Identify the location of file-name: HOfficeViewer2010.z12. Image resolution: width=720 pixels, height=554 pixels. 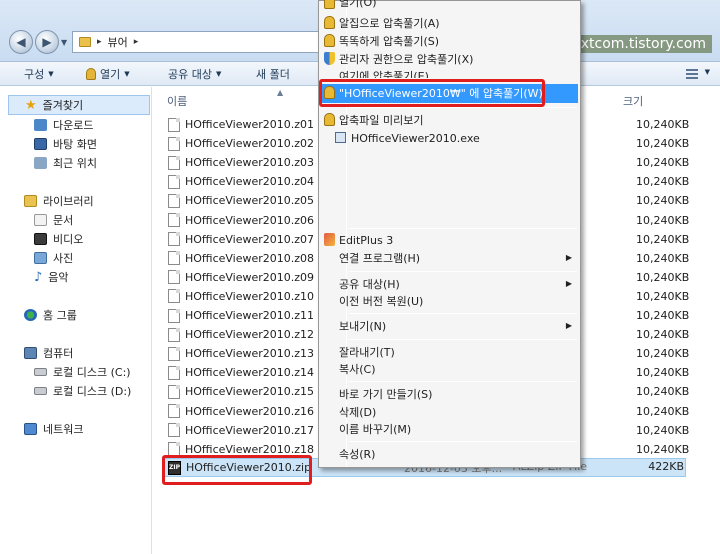
(250, 335).